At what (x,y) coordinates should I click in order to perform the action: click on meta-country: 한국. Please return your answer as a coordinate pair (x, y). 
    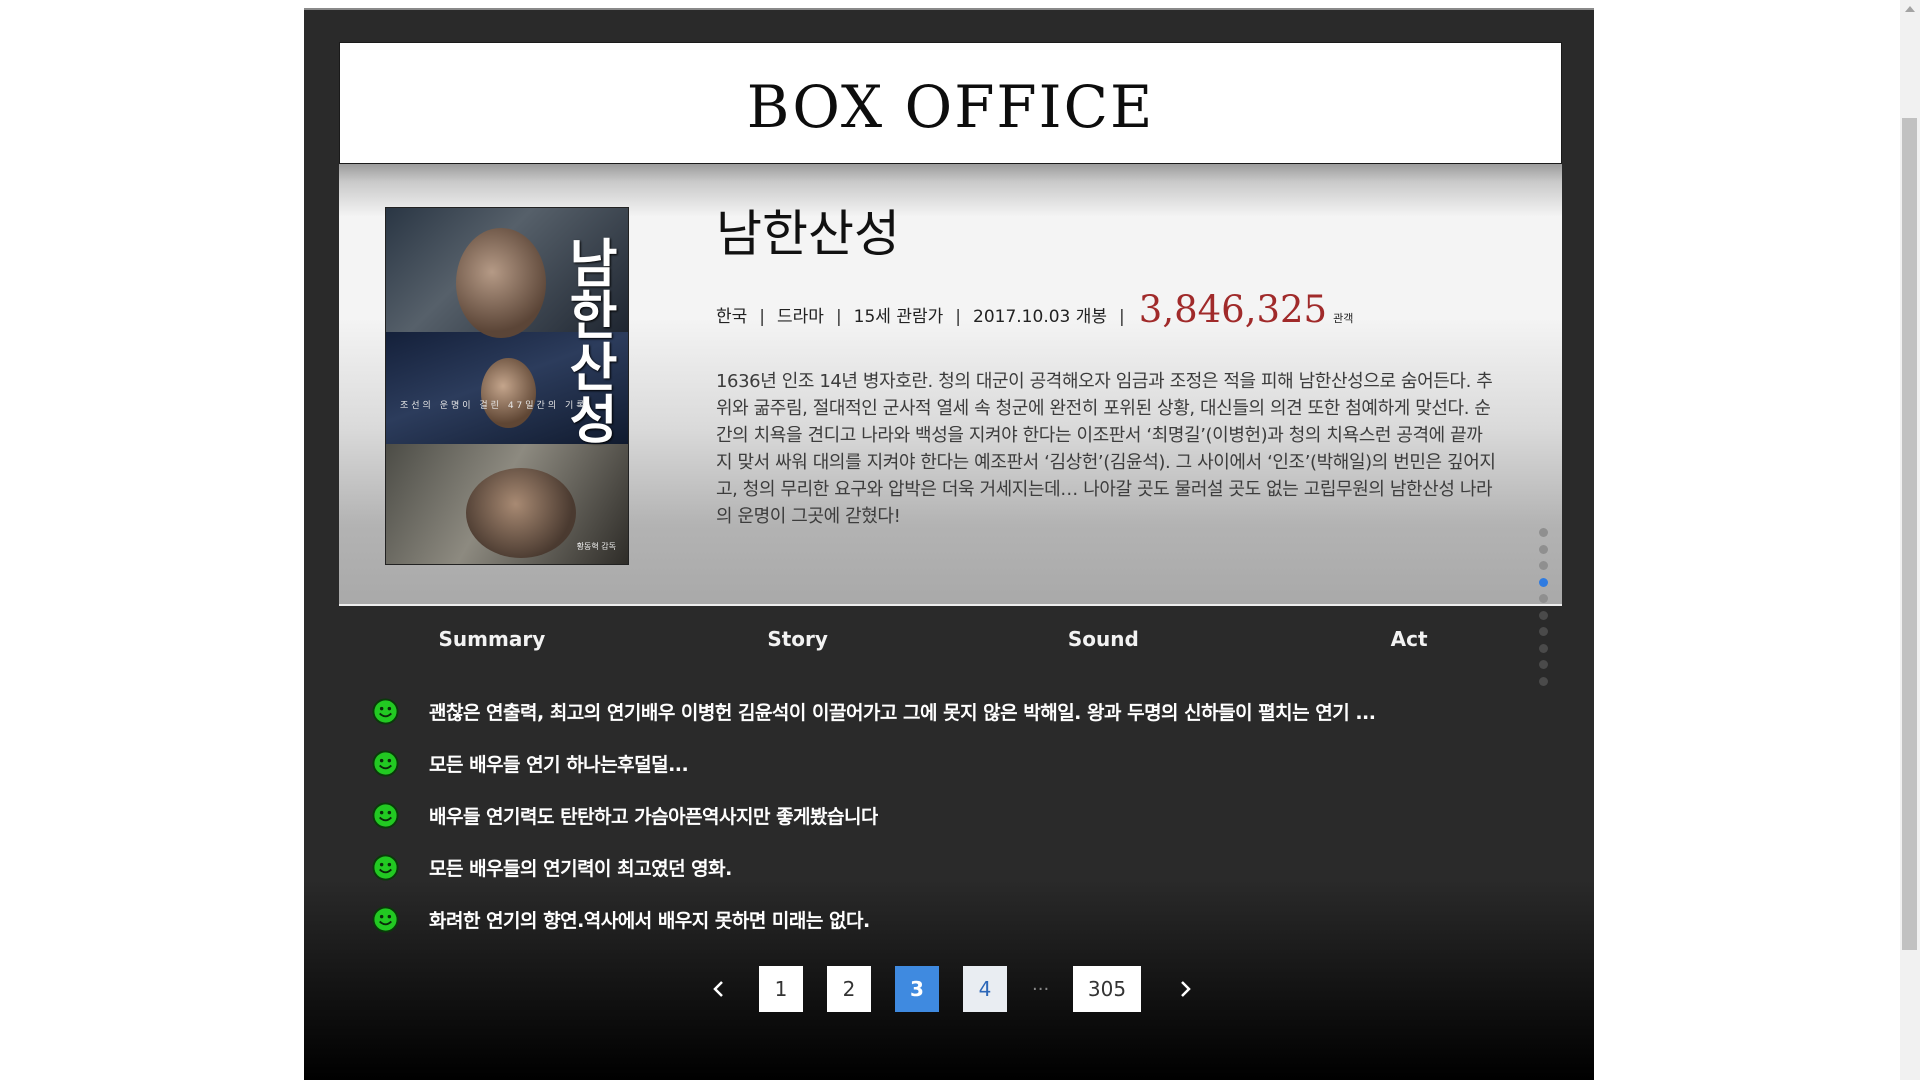
    Looking at the image, I should click on (732, 317).